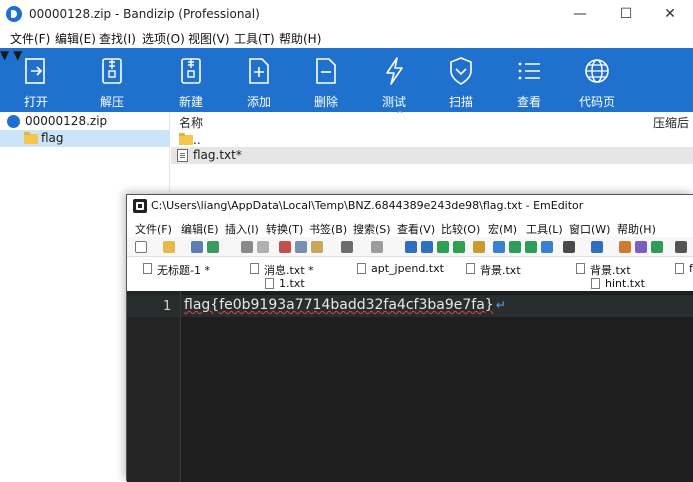 The height and width of the screenshot is (482, 693). I want to click on menu-view: 视图(V), so click(209, 38).